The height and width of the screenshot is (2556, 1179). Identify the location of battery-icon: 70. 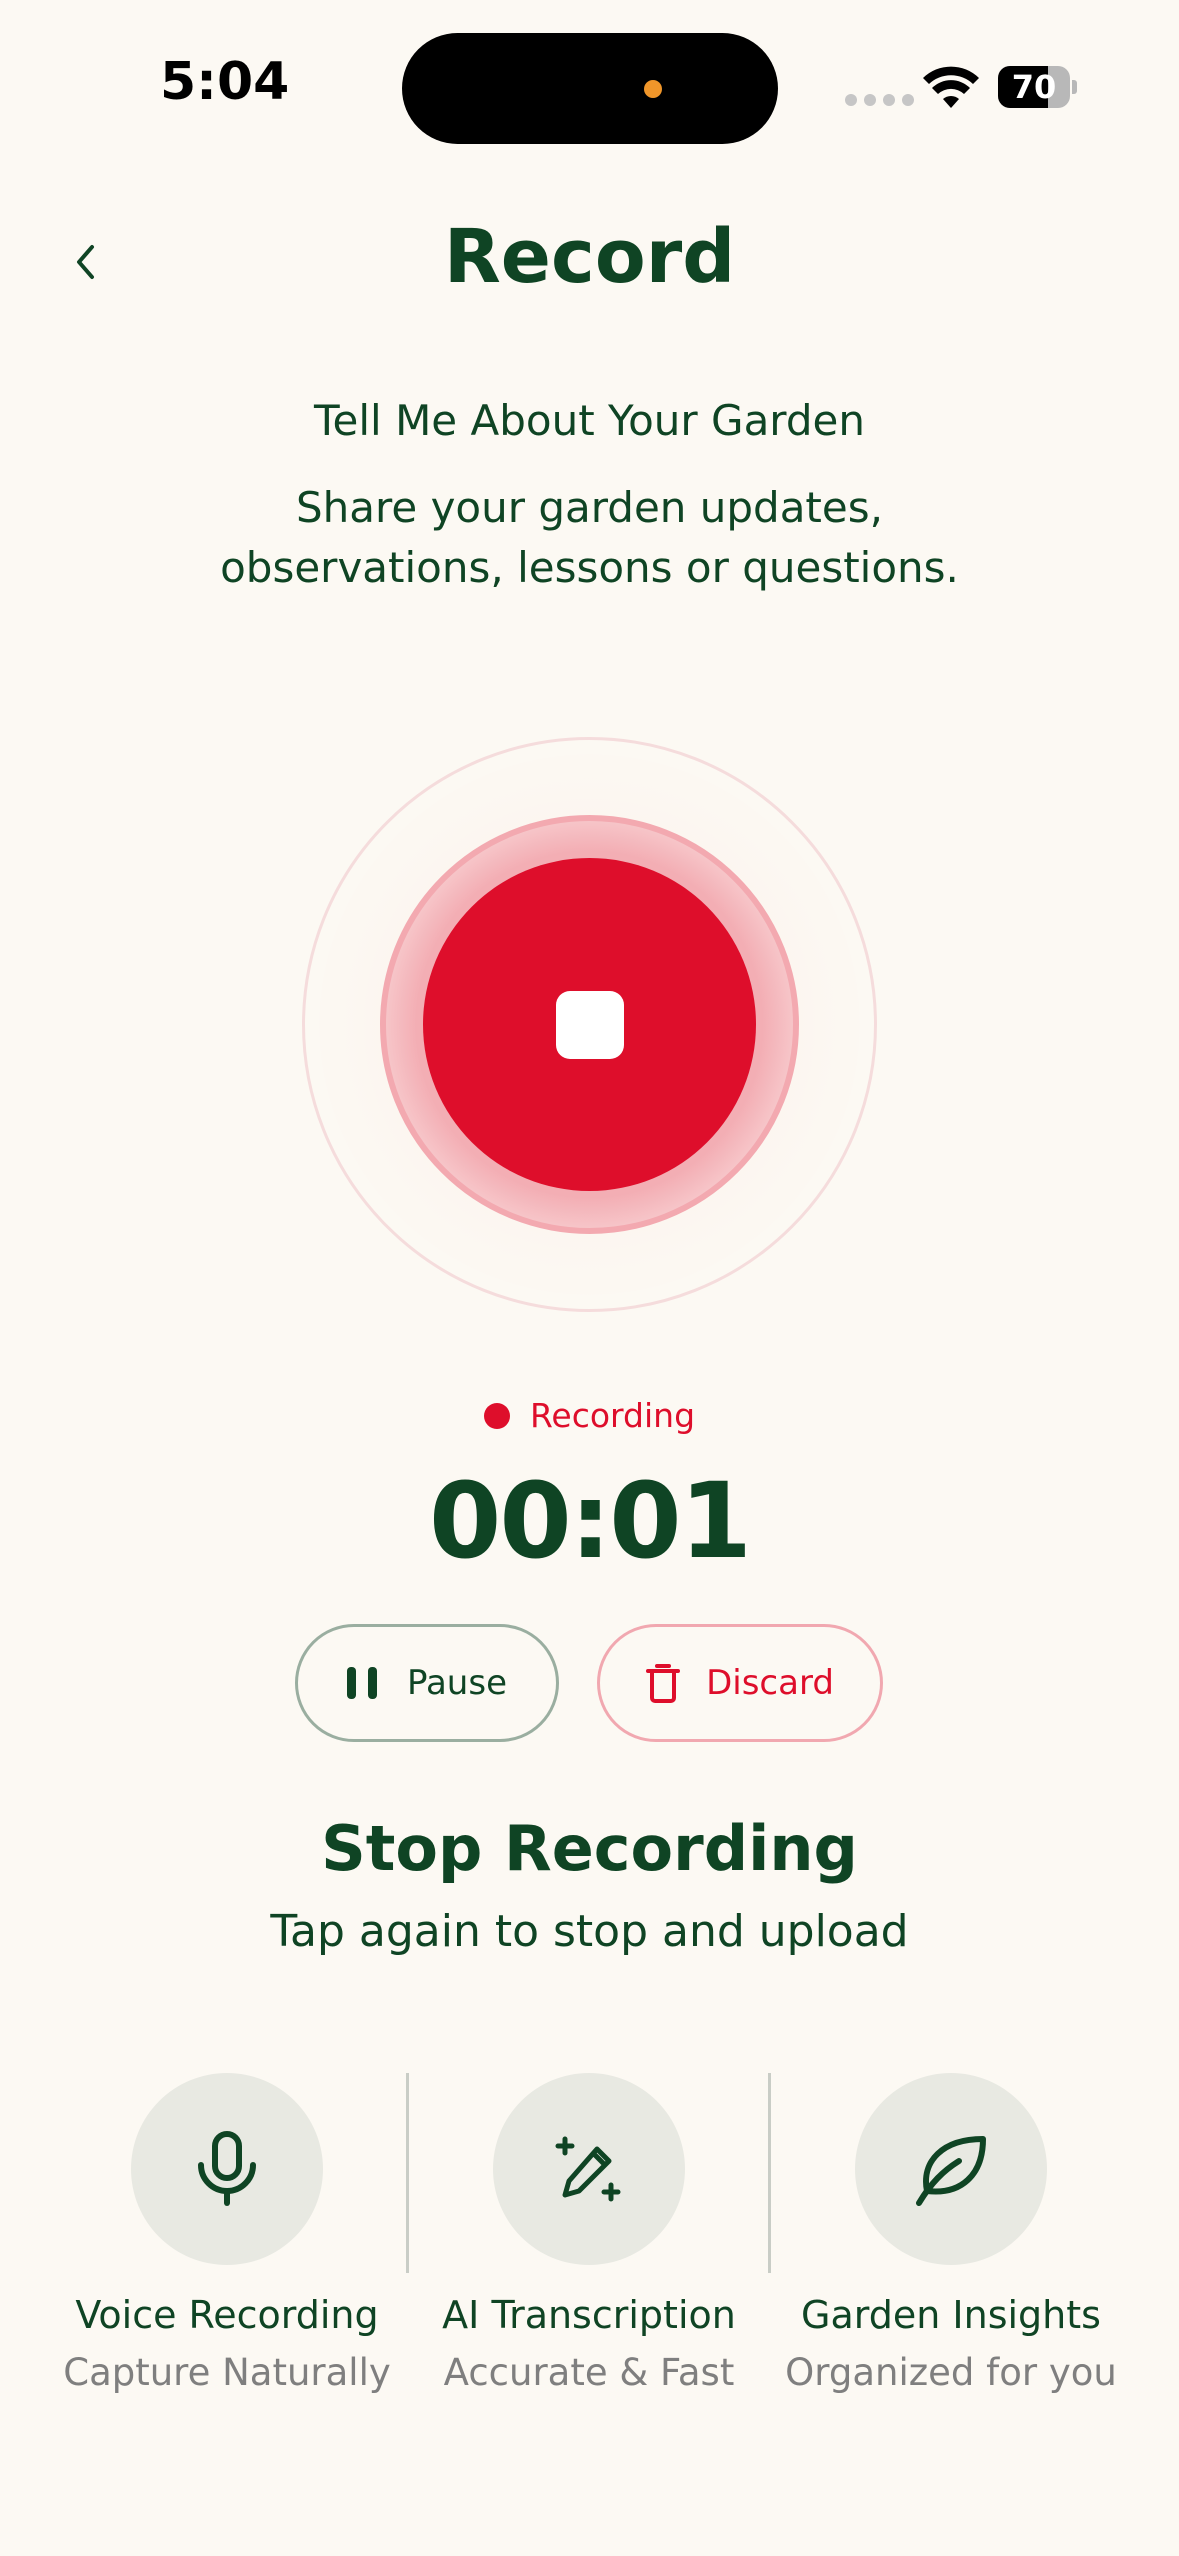
(1037, 87).